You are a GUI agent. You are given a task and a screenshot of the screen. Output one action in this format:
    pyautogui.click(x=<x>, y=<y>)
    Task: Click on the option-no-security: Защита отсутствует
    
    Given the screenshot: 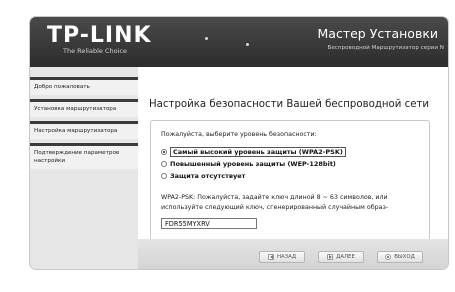 What is the action you would take?
    pyautogui.click(x=203, y=176)
    